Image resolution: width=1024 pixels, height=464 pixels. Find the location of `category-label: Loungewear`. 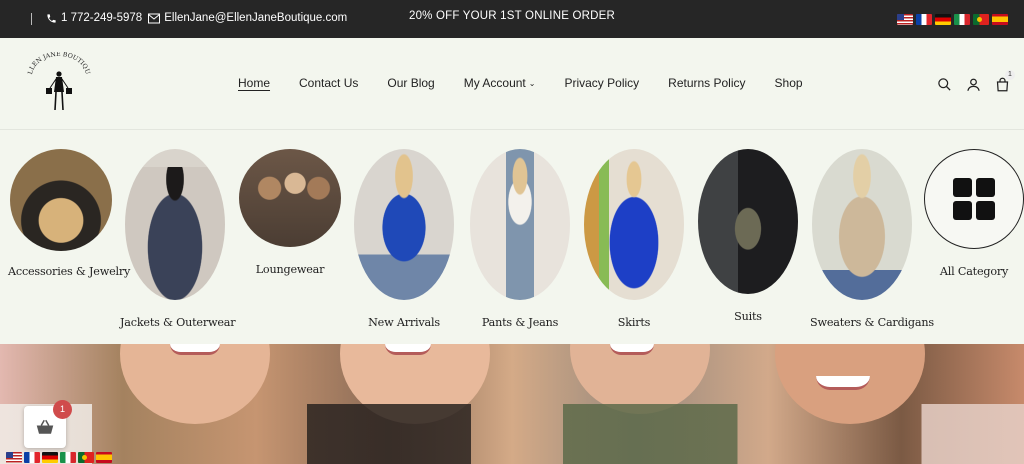

category-label: Loungewear is located at coordinates (290, 269).